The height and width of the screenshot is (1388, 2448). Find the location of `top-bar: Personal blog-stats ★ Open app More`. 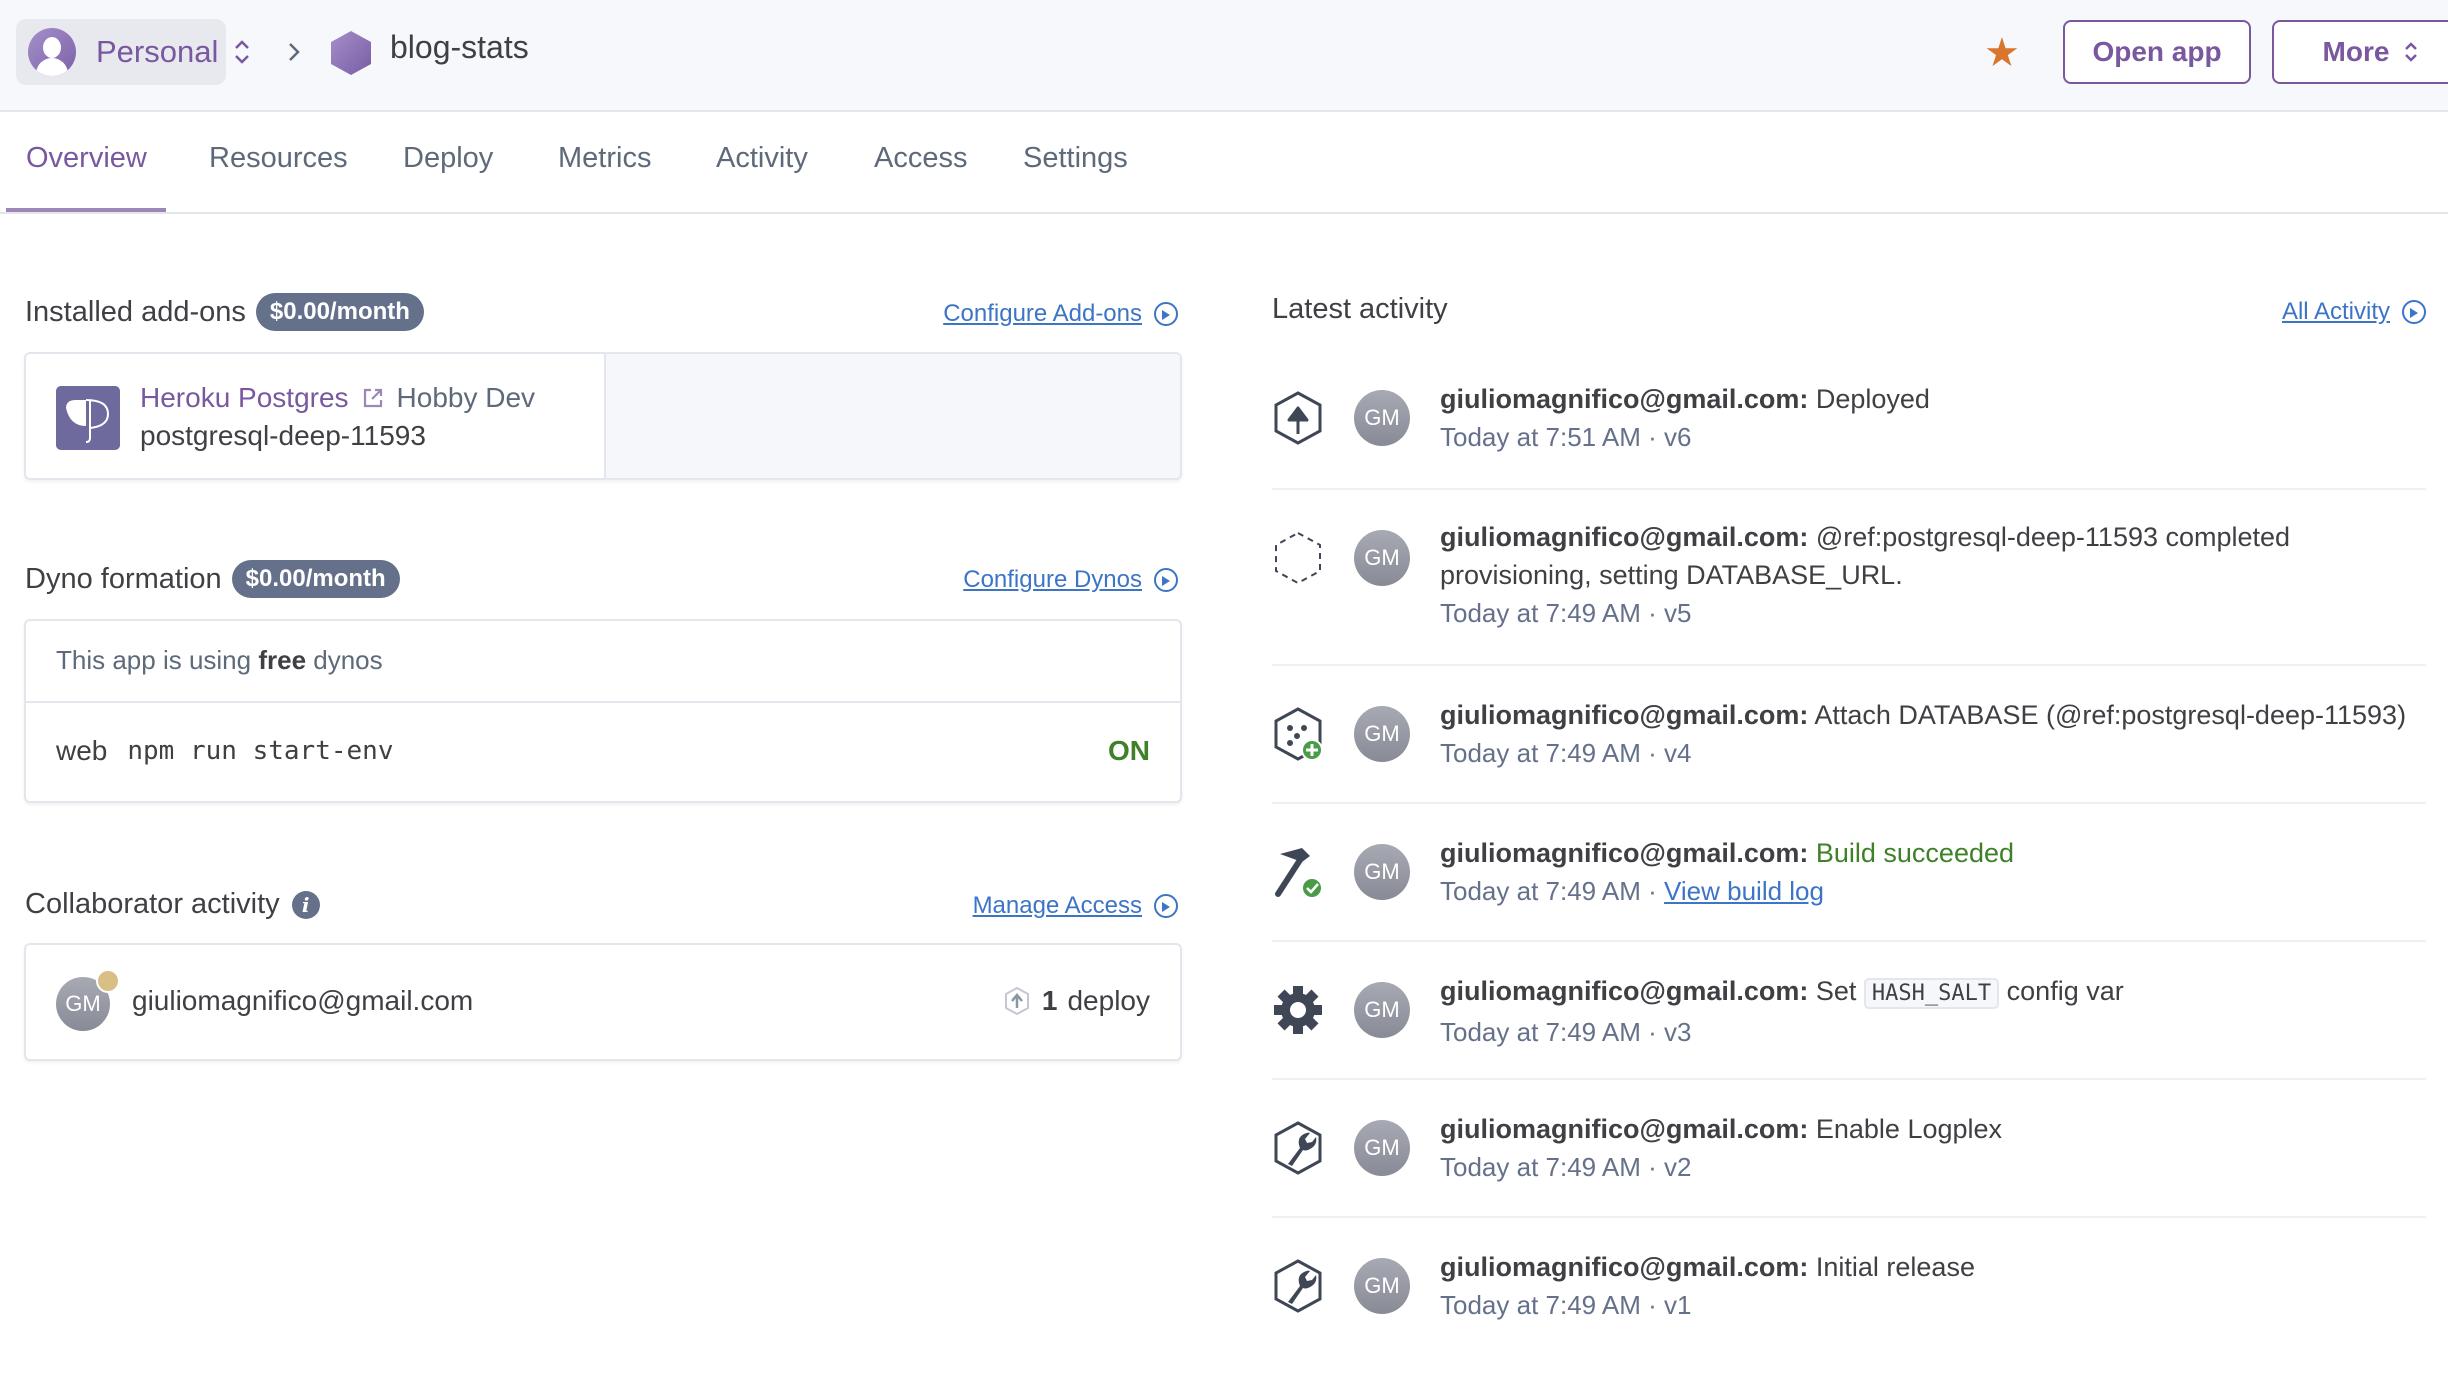

top-bar: Personal blog-stats ★ Open app More is located at coordinates (1224, 56).